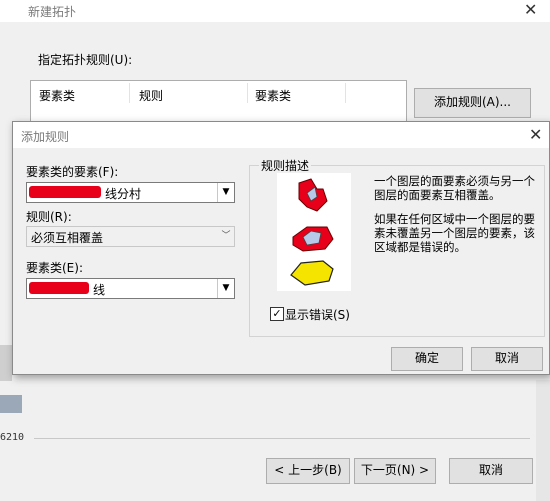 This screenshot has height=501, width=550. I want to click on column-header-featureclass1: 要素类, so click(57, 95).